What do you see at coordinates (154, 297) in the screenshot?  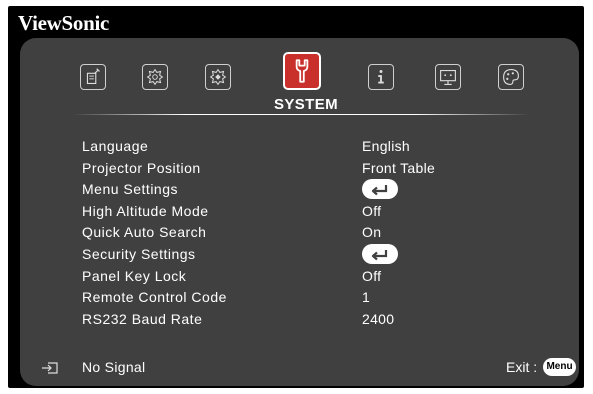 I see `row-label: Remote Control Code` at bounding box center [154, 297].